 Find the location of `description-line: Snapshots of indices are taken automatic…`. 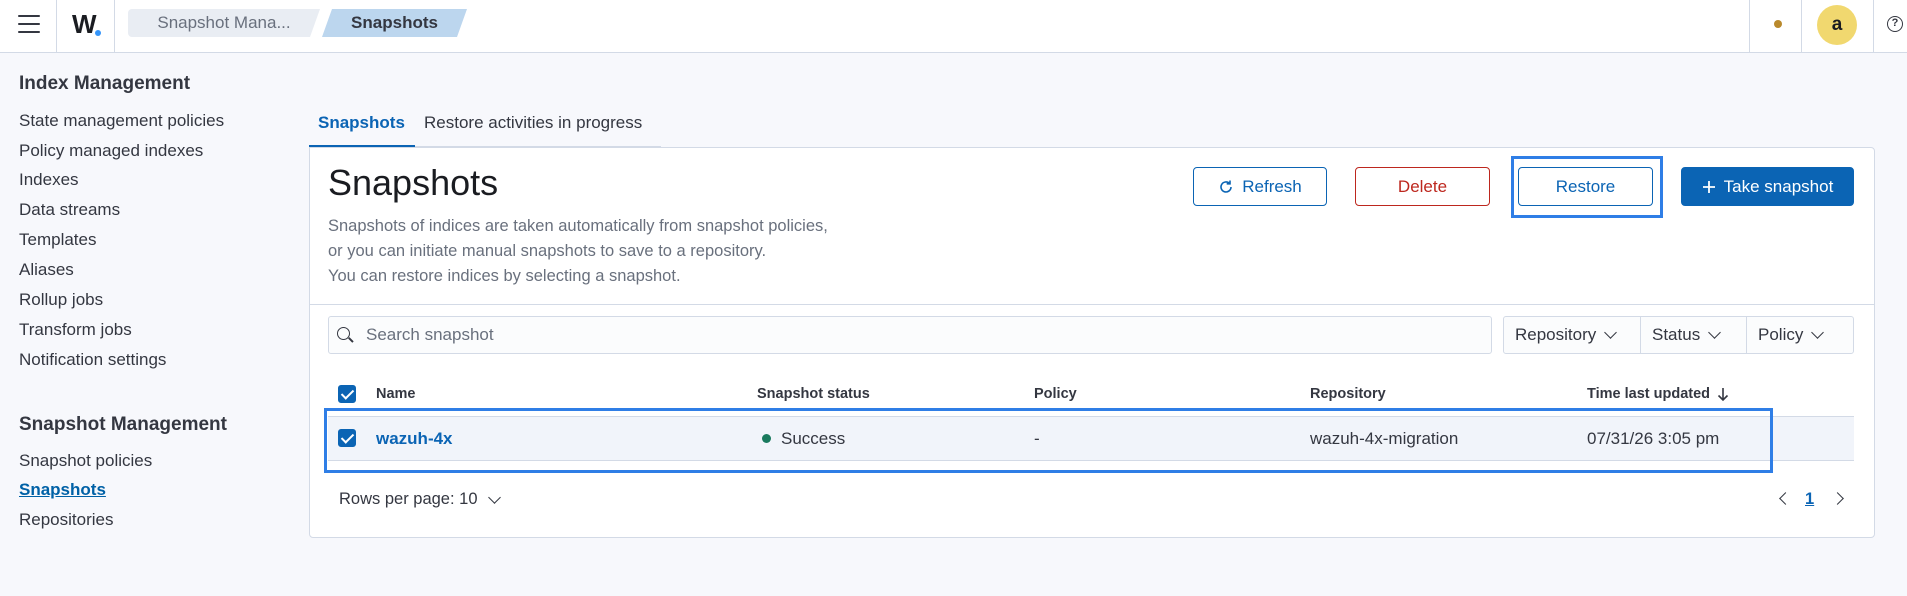

description-line: Snapshots of indices are taken automatic… is located at coordinates (578, 226).